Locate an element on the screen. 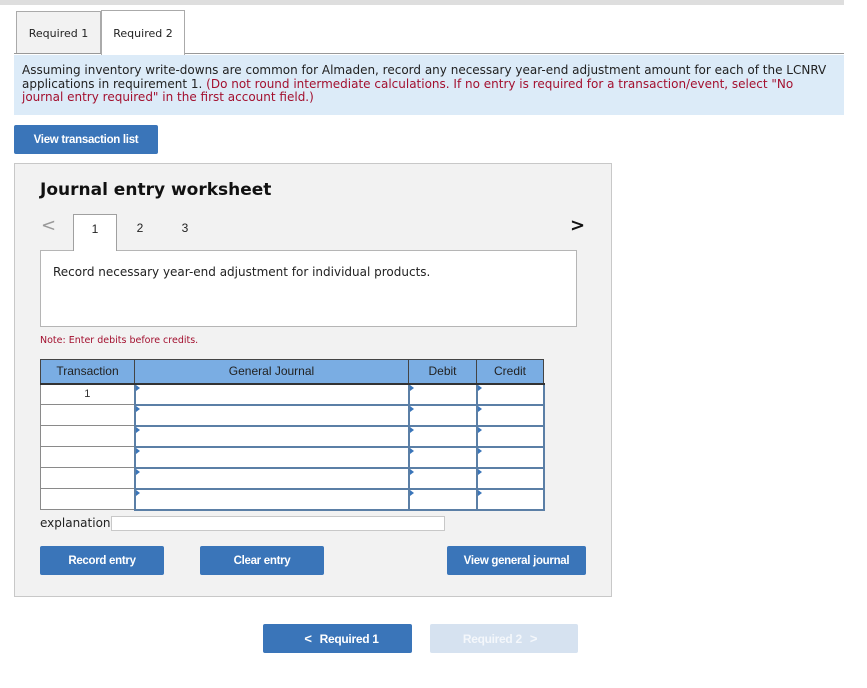  explanation-label: explanation is located at coordinates (75, 523).